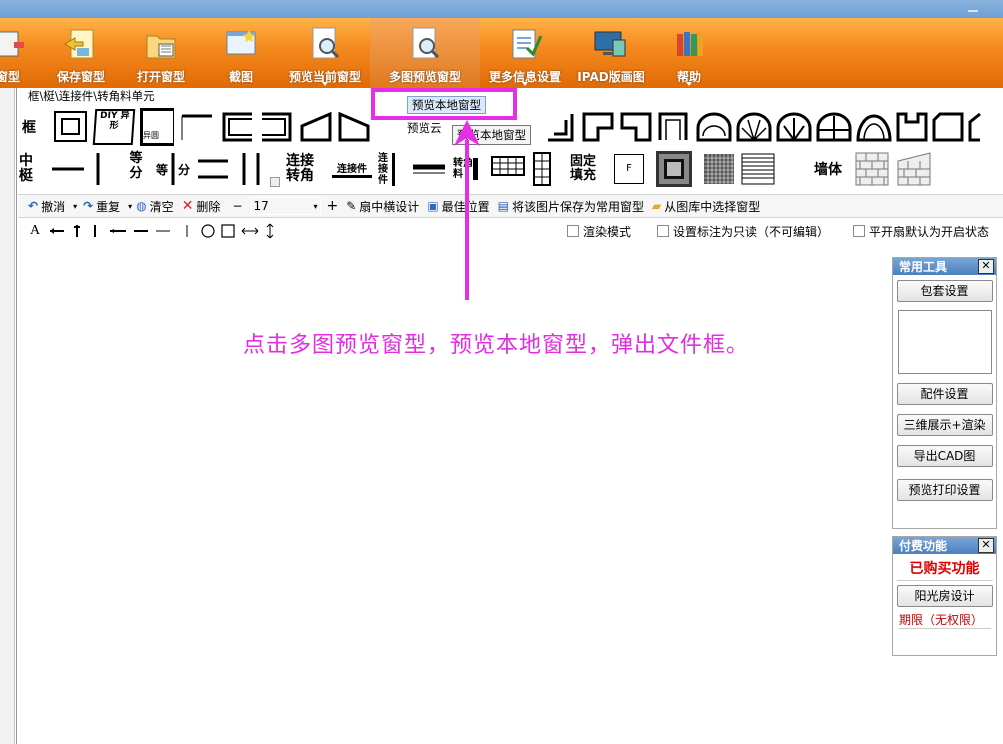 Image resolution: width=1003 pixels, height=744 pixels. I want to click on arrow-left-line-icon, so click(57, 231).